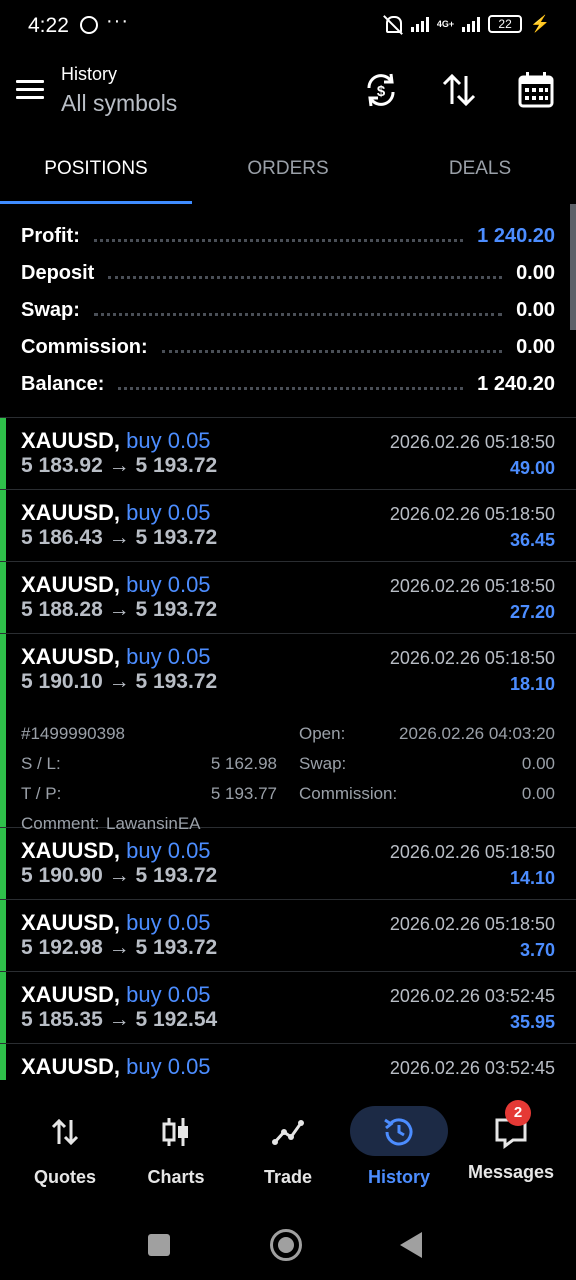 This screenshot has height=1280, width=576. I want to click on detail-commission-value: 0.00, so click(538, 793).